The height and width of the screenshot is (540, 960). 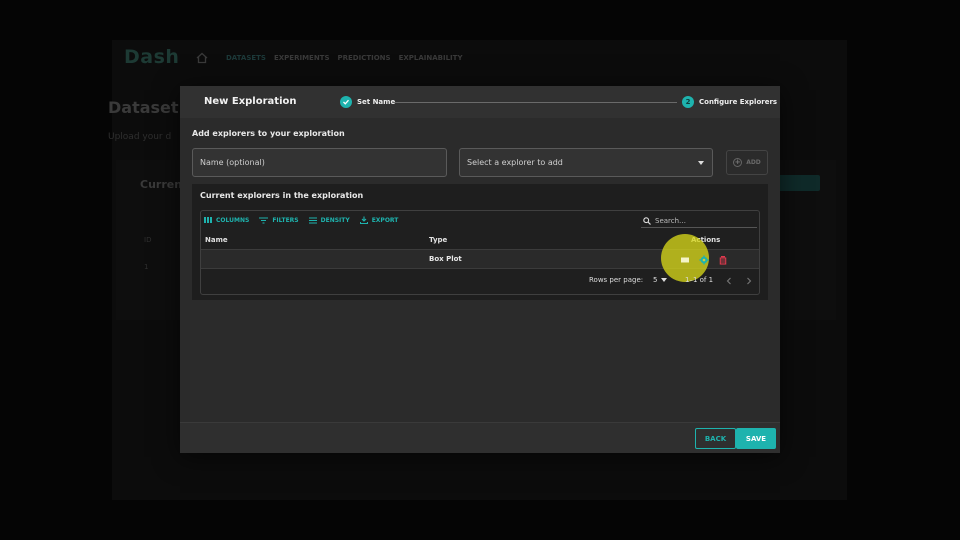 I want to click on step-set-name: Set Name, so click(x=367, y=102).